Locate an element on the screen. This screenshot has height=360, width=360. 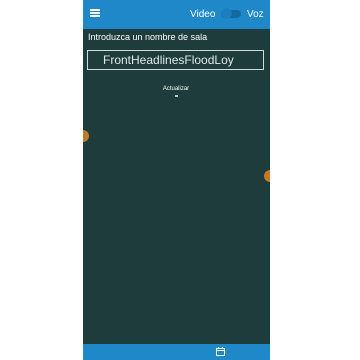
voz-label: Voz is located at coordinates (255, 14).